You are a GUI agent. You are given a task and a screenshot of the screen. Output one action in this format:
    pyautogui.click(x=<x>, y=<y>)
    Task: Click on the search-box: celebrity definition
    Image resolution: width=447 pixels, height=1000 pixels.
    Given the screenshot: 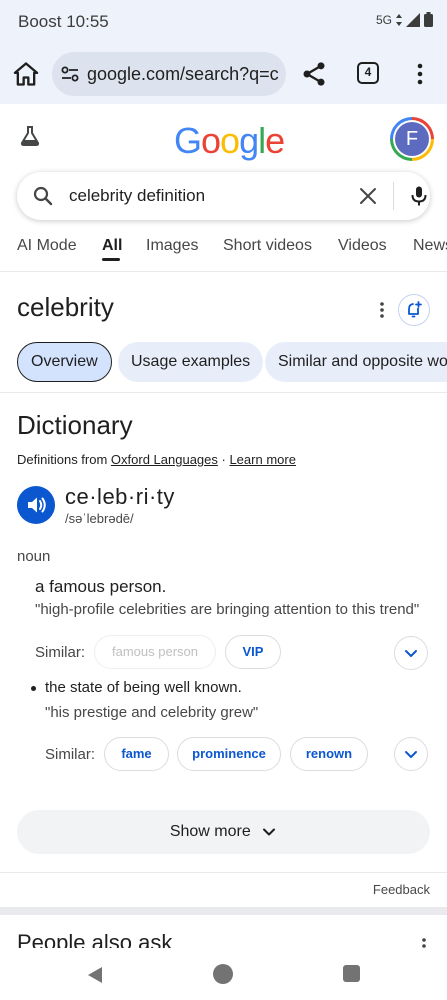 What is the action you would take?
    pyautogui.click(x=223, y=196)
    